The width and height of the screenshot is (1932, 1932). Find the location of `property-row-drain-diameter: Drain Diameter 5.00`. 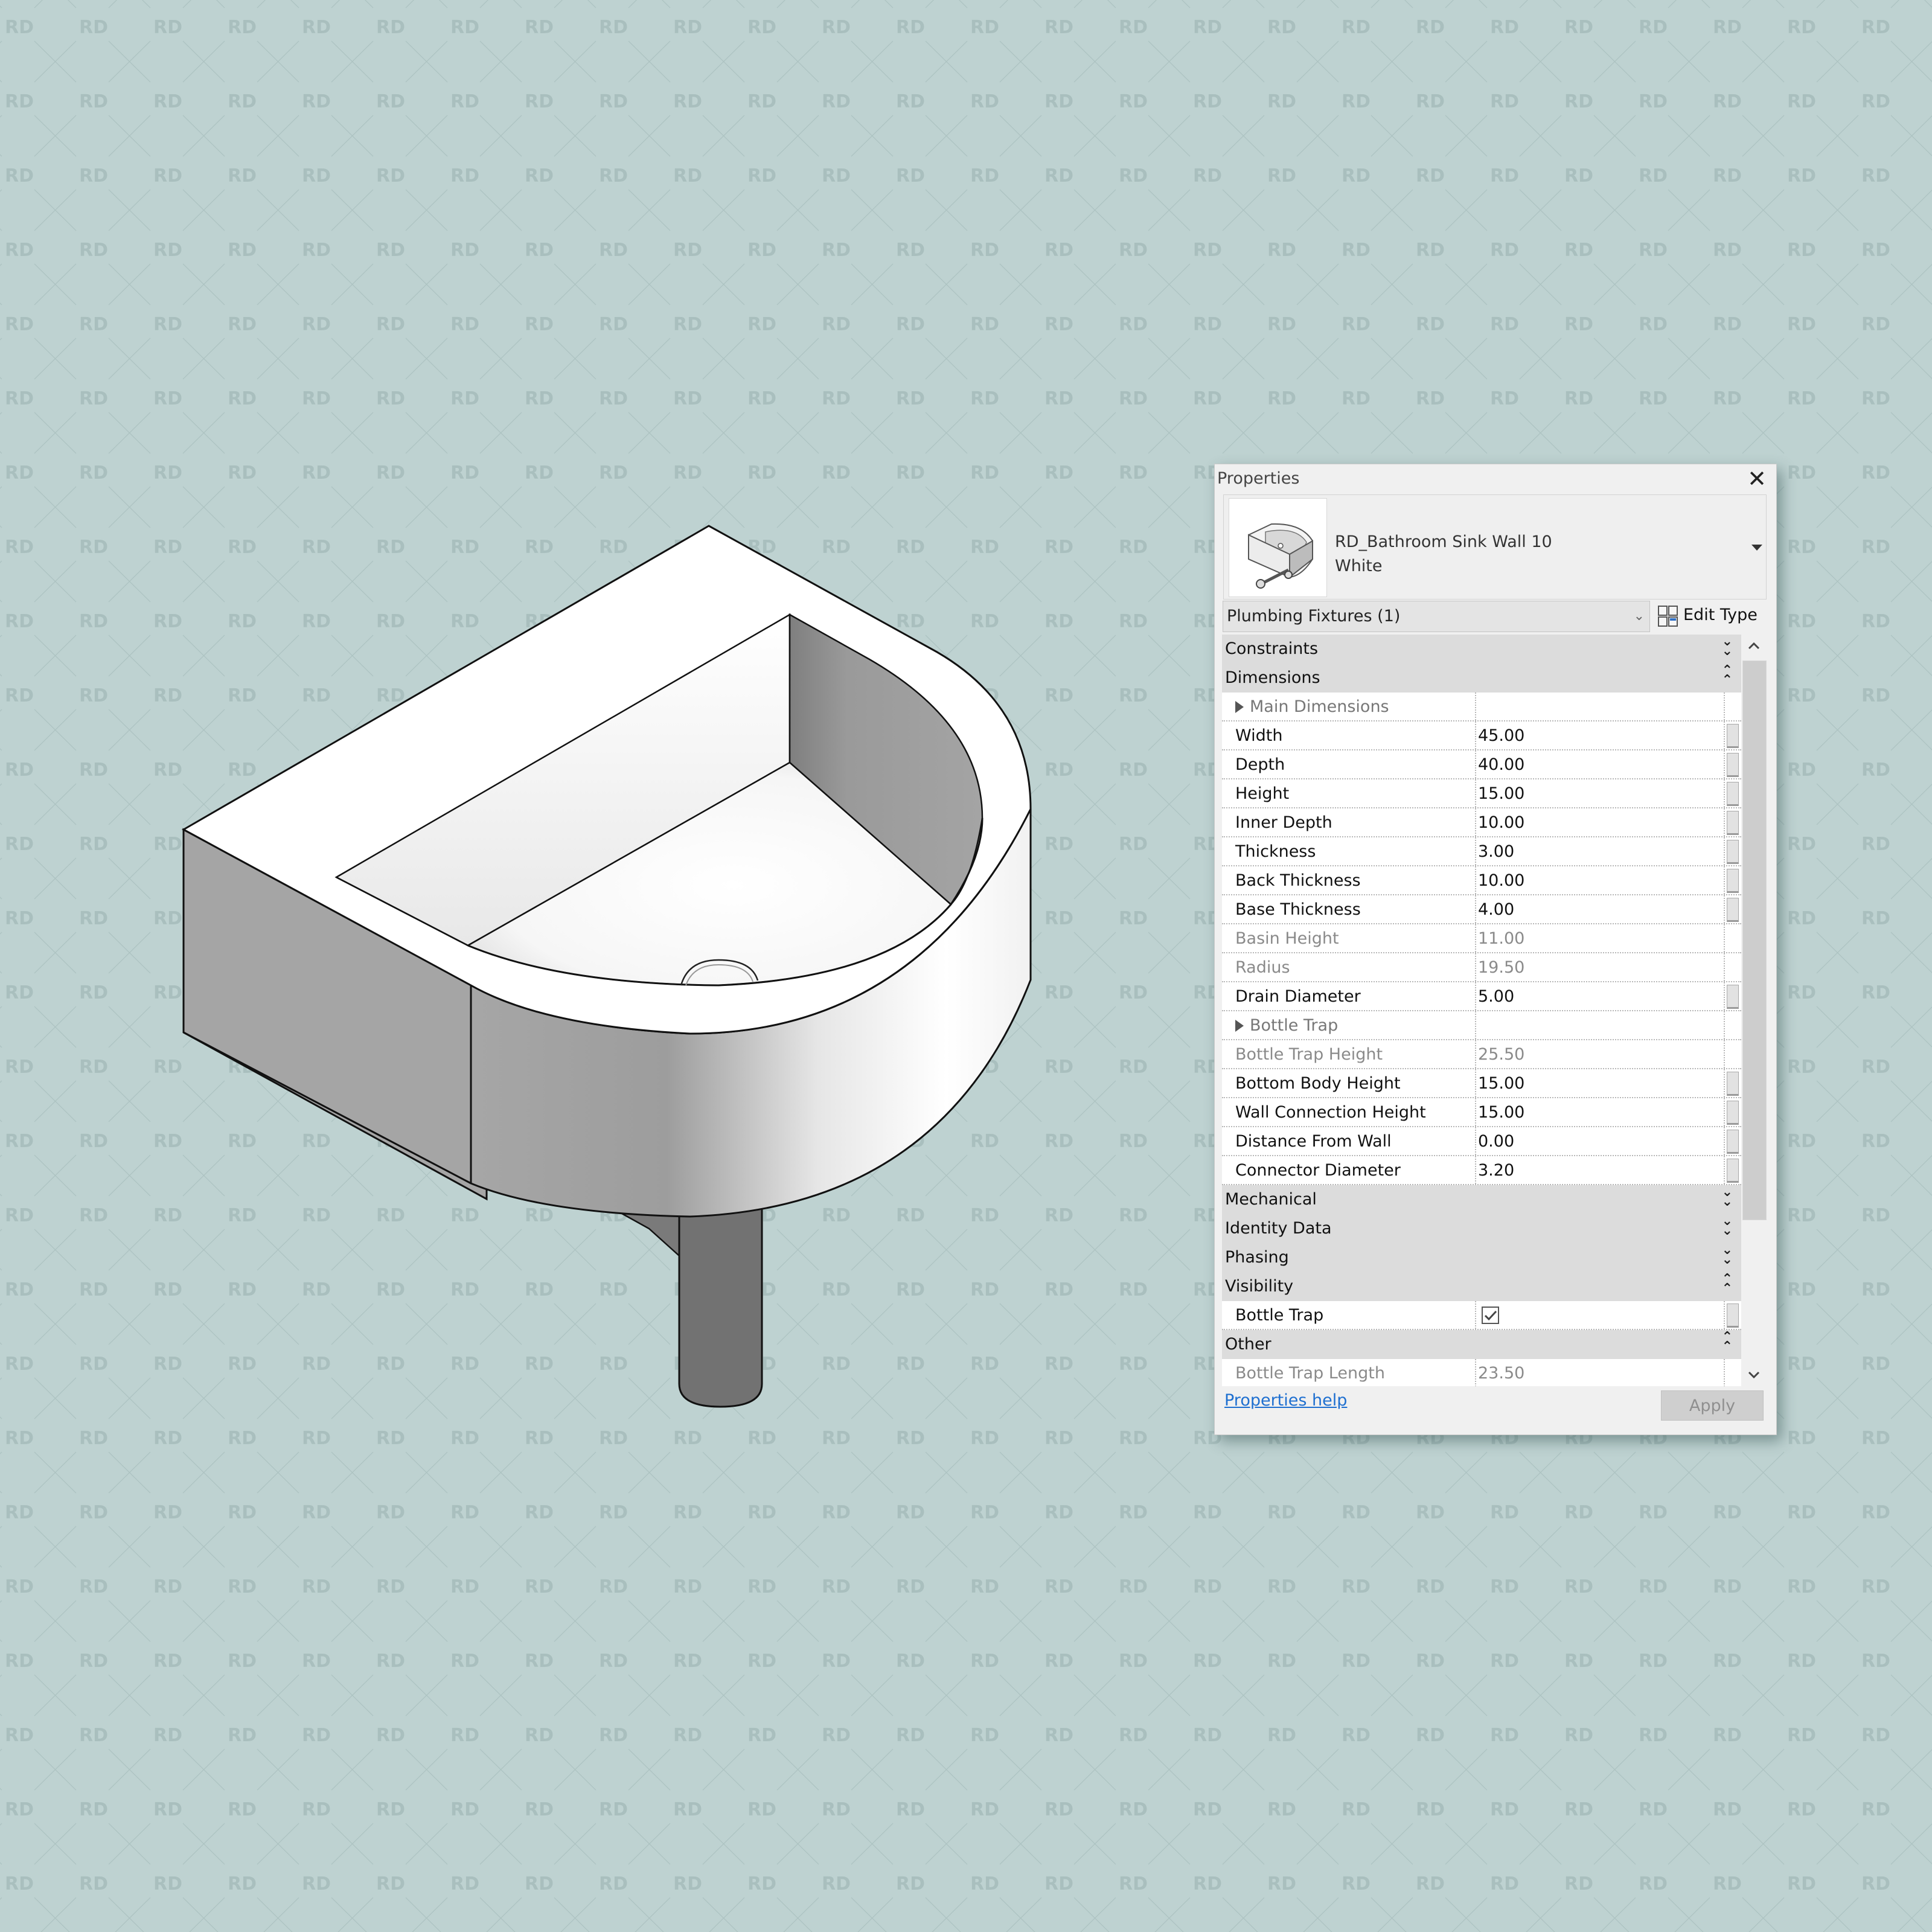

property-row-drain-diameter: Drain Diameter 5.00 is located at coordinates (1481, 997).